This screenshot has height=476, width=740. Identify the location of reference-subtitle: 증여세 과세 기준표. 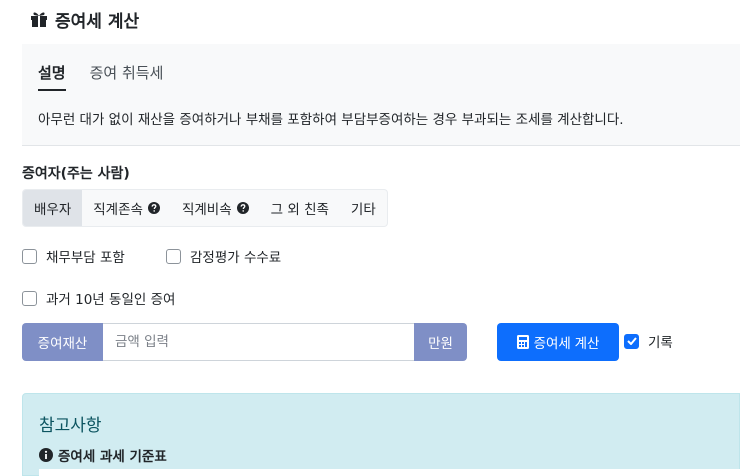
(103, 455).